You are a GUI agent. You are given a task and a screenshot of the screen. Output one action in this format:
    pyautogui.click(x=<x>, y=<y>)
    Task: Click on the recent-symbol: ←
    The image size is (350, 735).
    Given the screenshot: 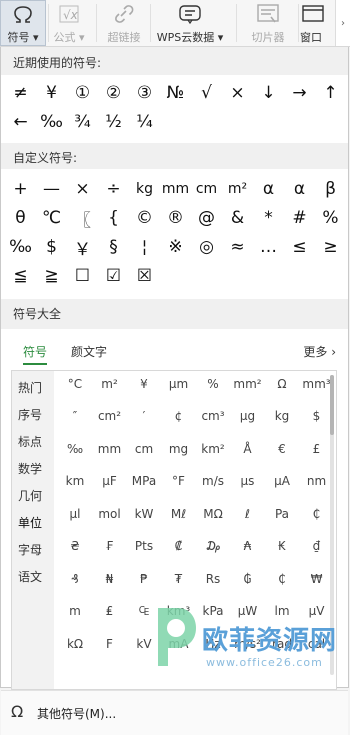 What is the action you would take?
    pyautogui.click(x=20, y=122)
    